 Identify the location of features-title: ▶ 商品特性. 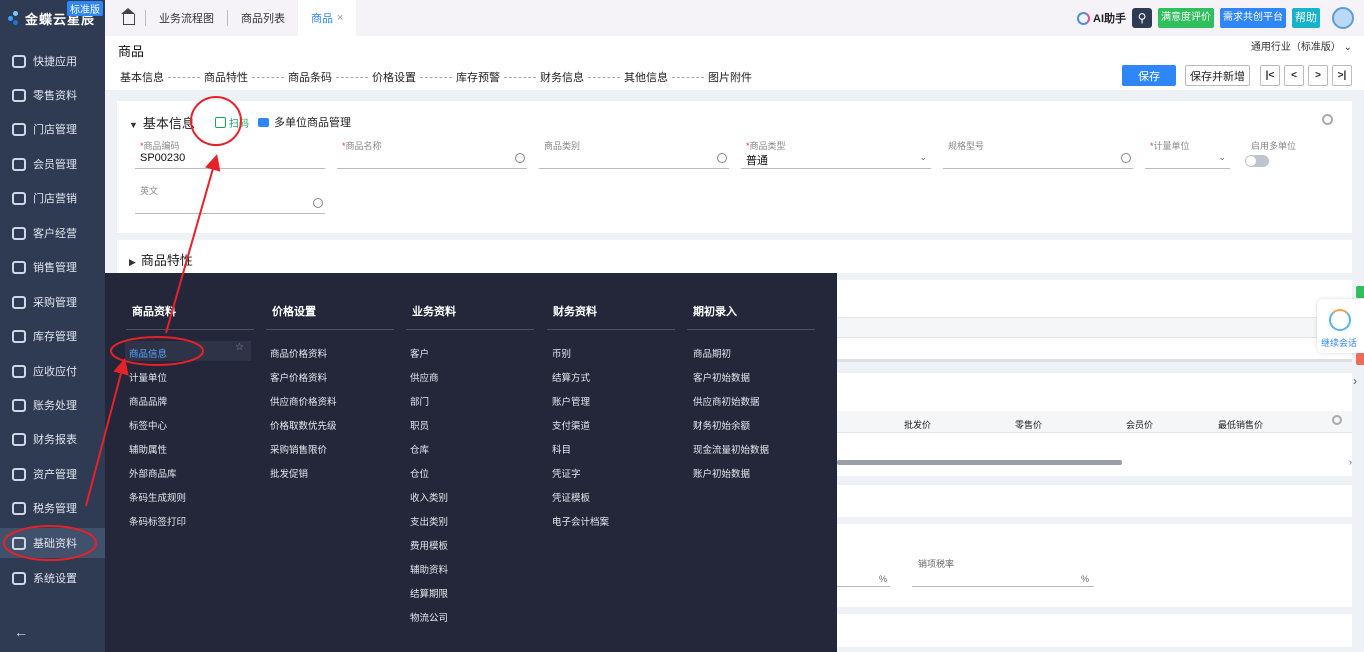
(161, 259).